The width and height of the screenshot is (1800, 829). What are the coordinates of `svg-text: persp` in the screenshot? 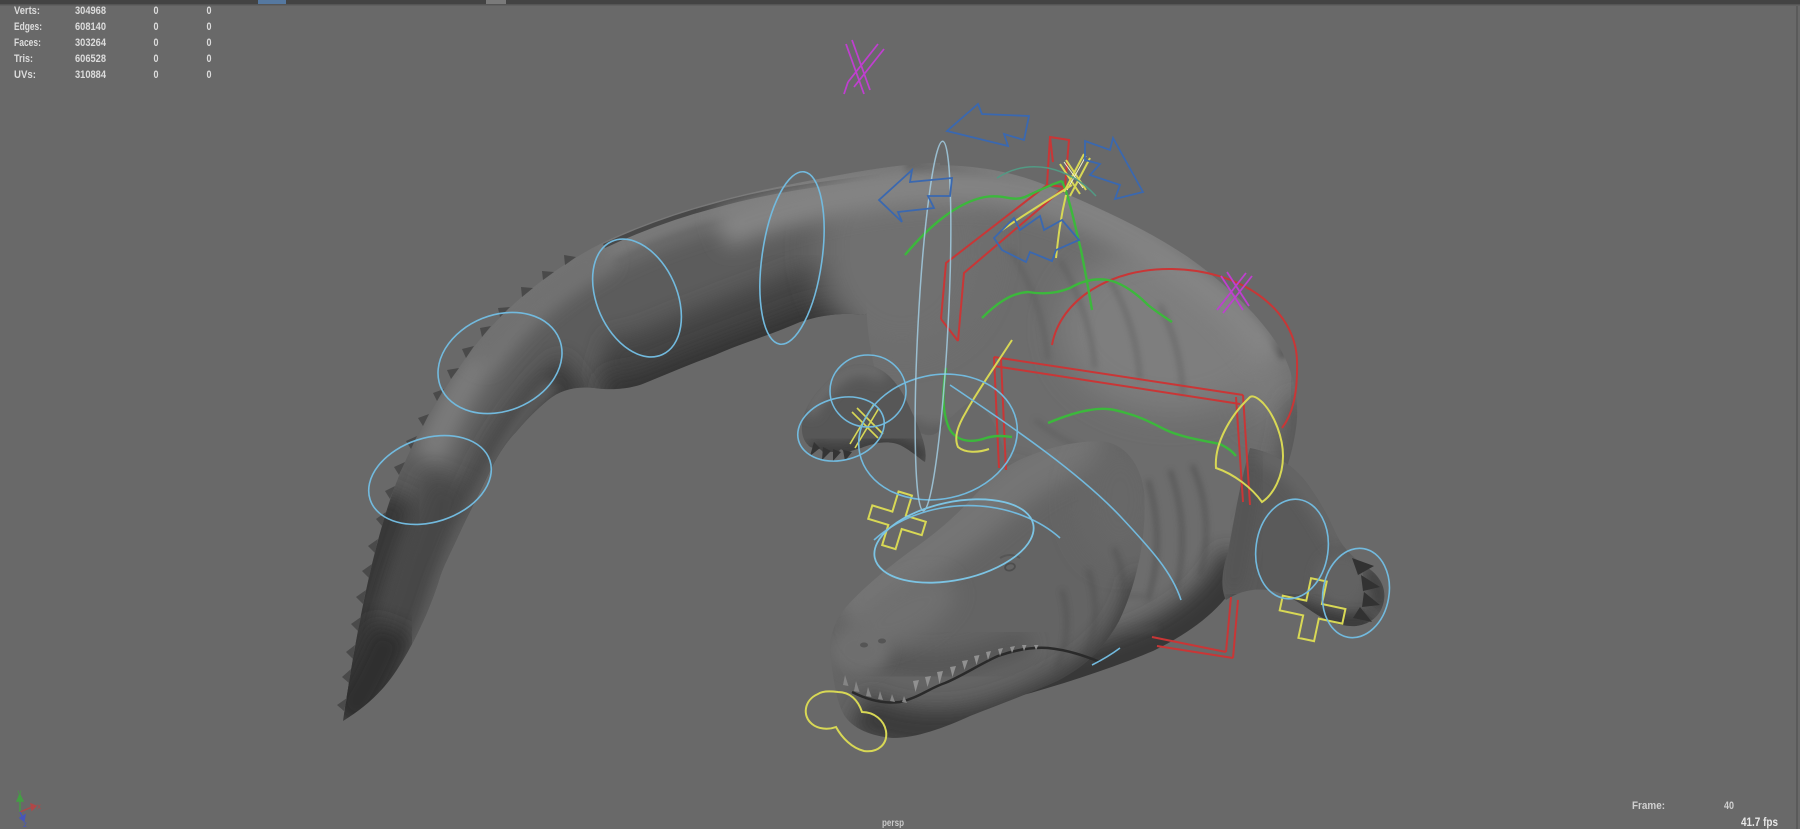 It's located at (893, 823).